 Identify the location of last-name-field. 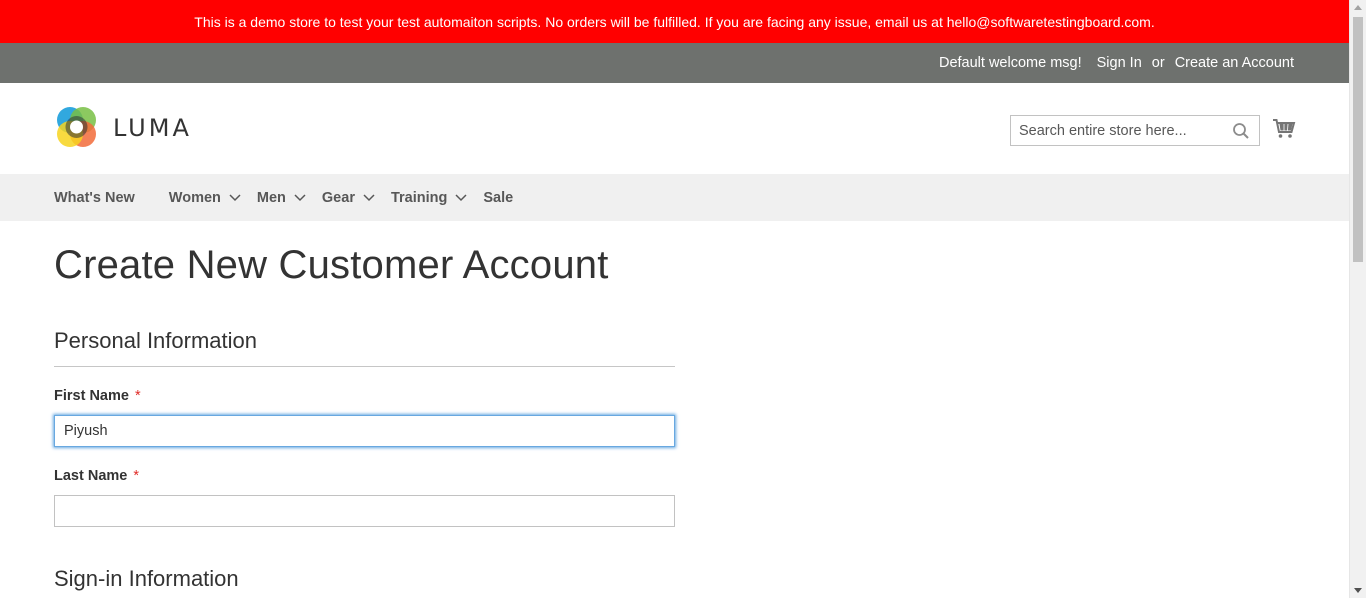
(364, 511).